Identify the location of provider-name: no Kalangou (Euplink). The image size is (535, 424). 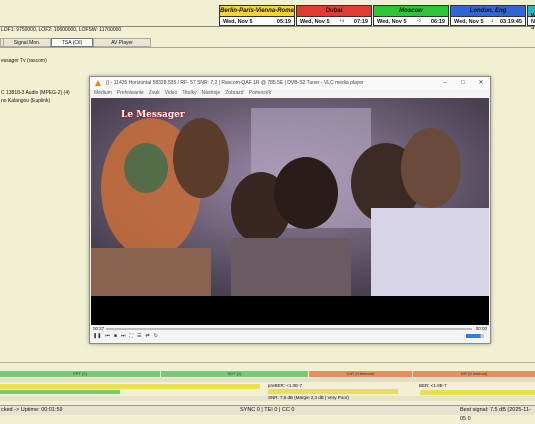
(26, 101).